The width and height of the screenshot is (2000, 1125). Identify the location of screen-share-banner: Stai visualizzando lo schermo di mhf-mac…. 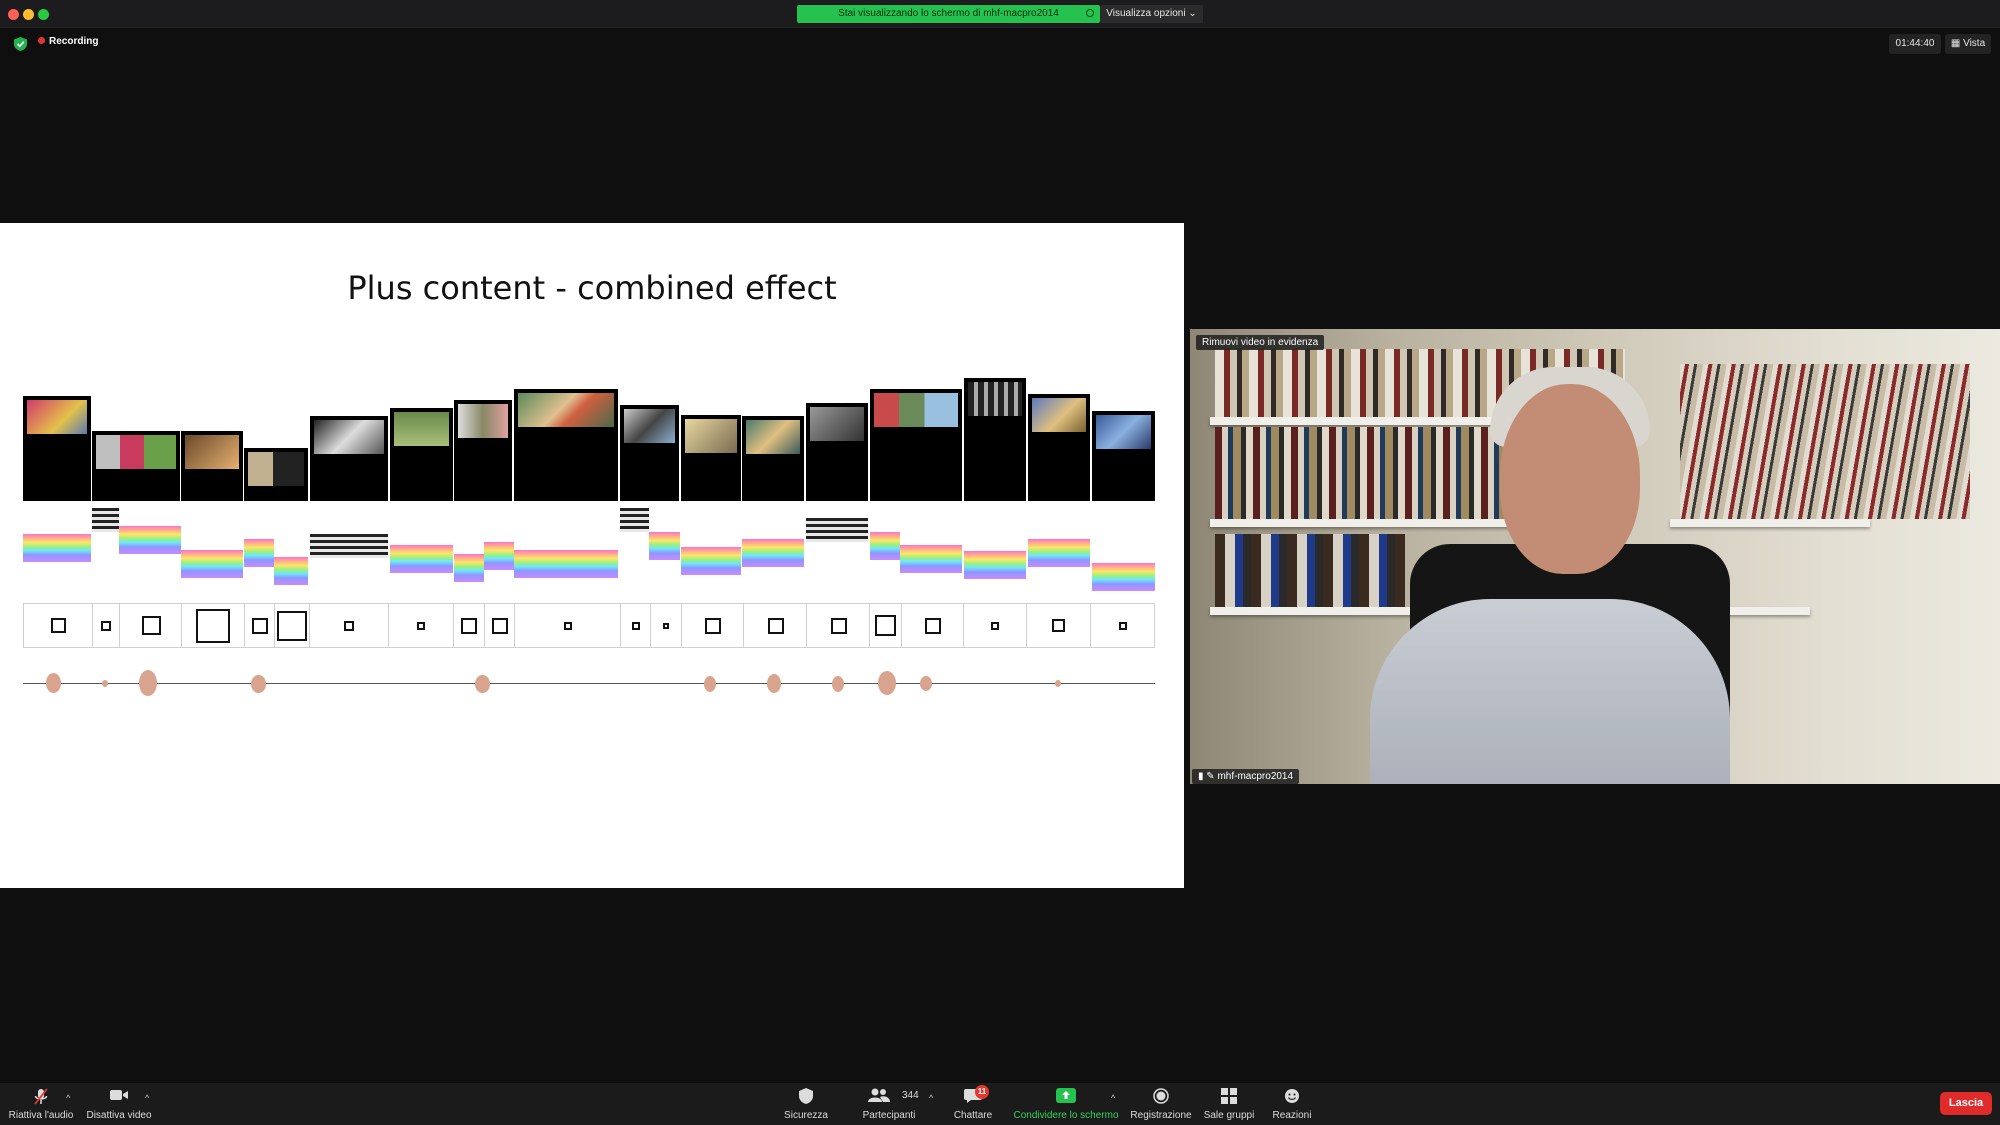
(948, 14).